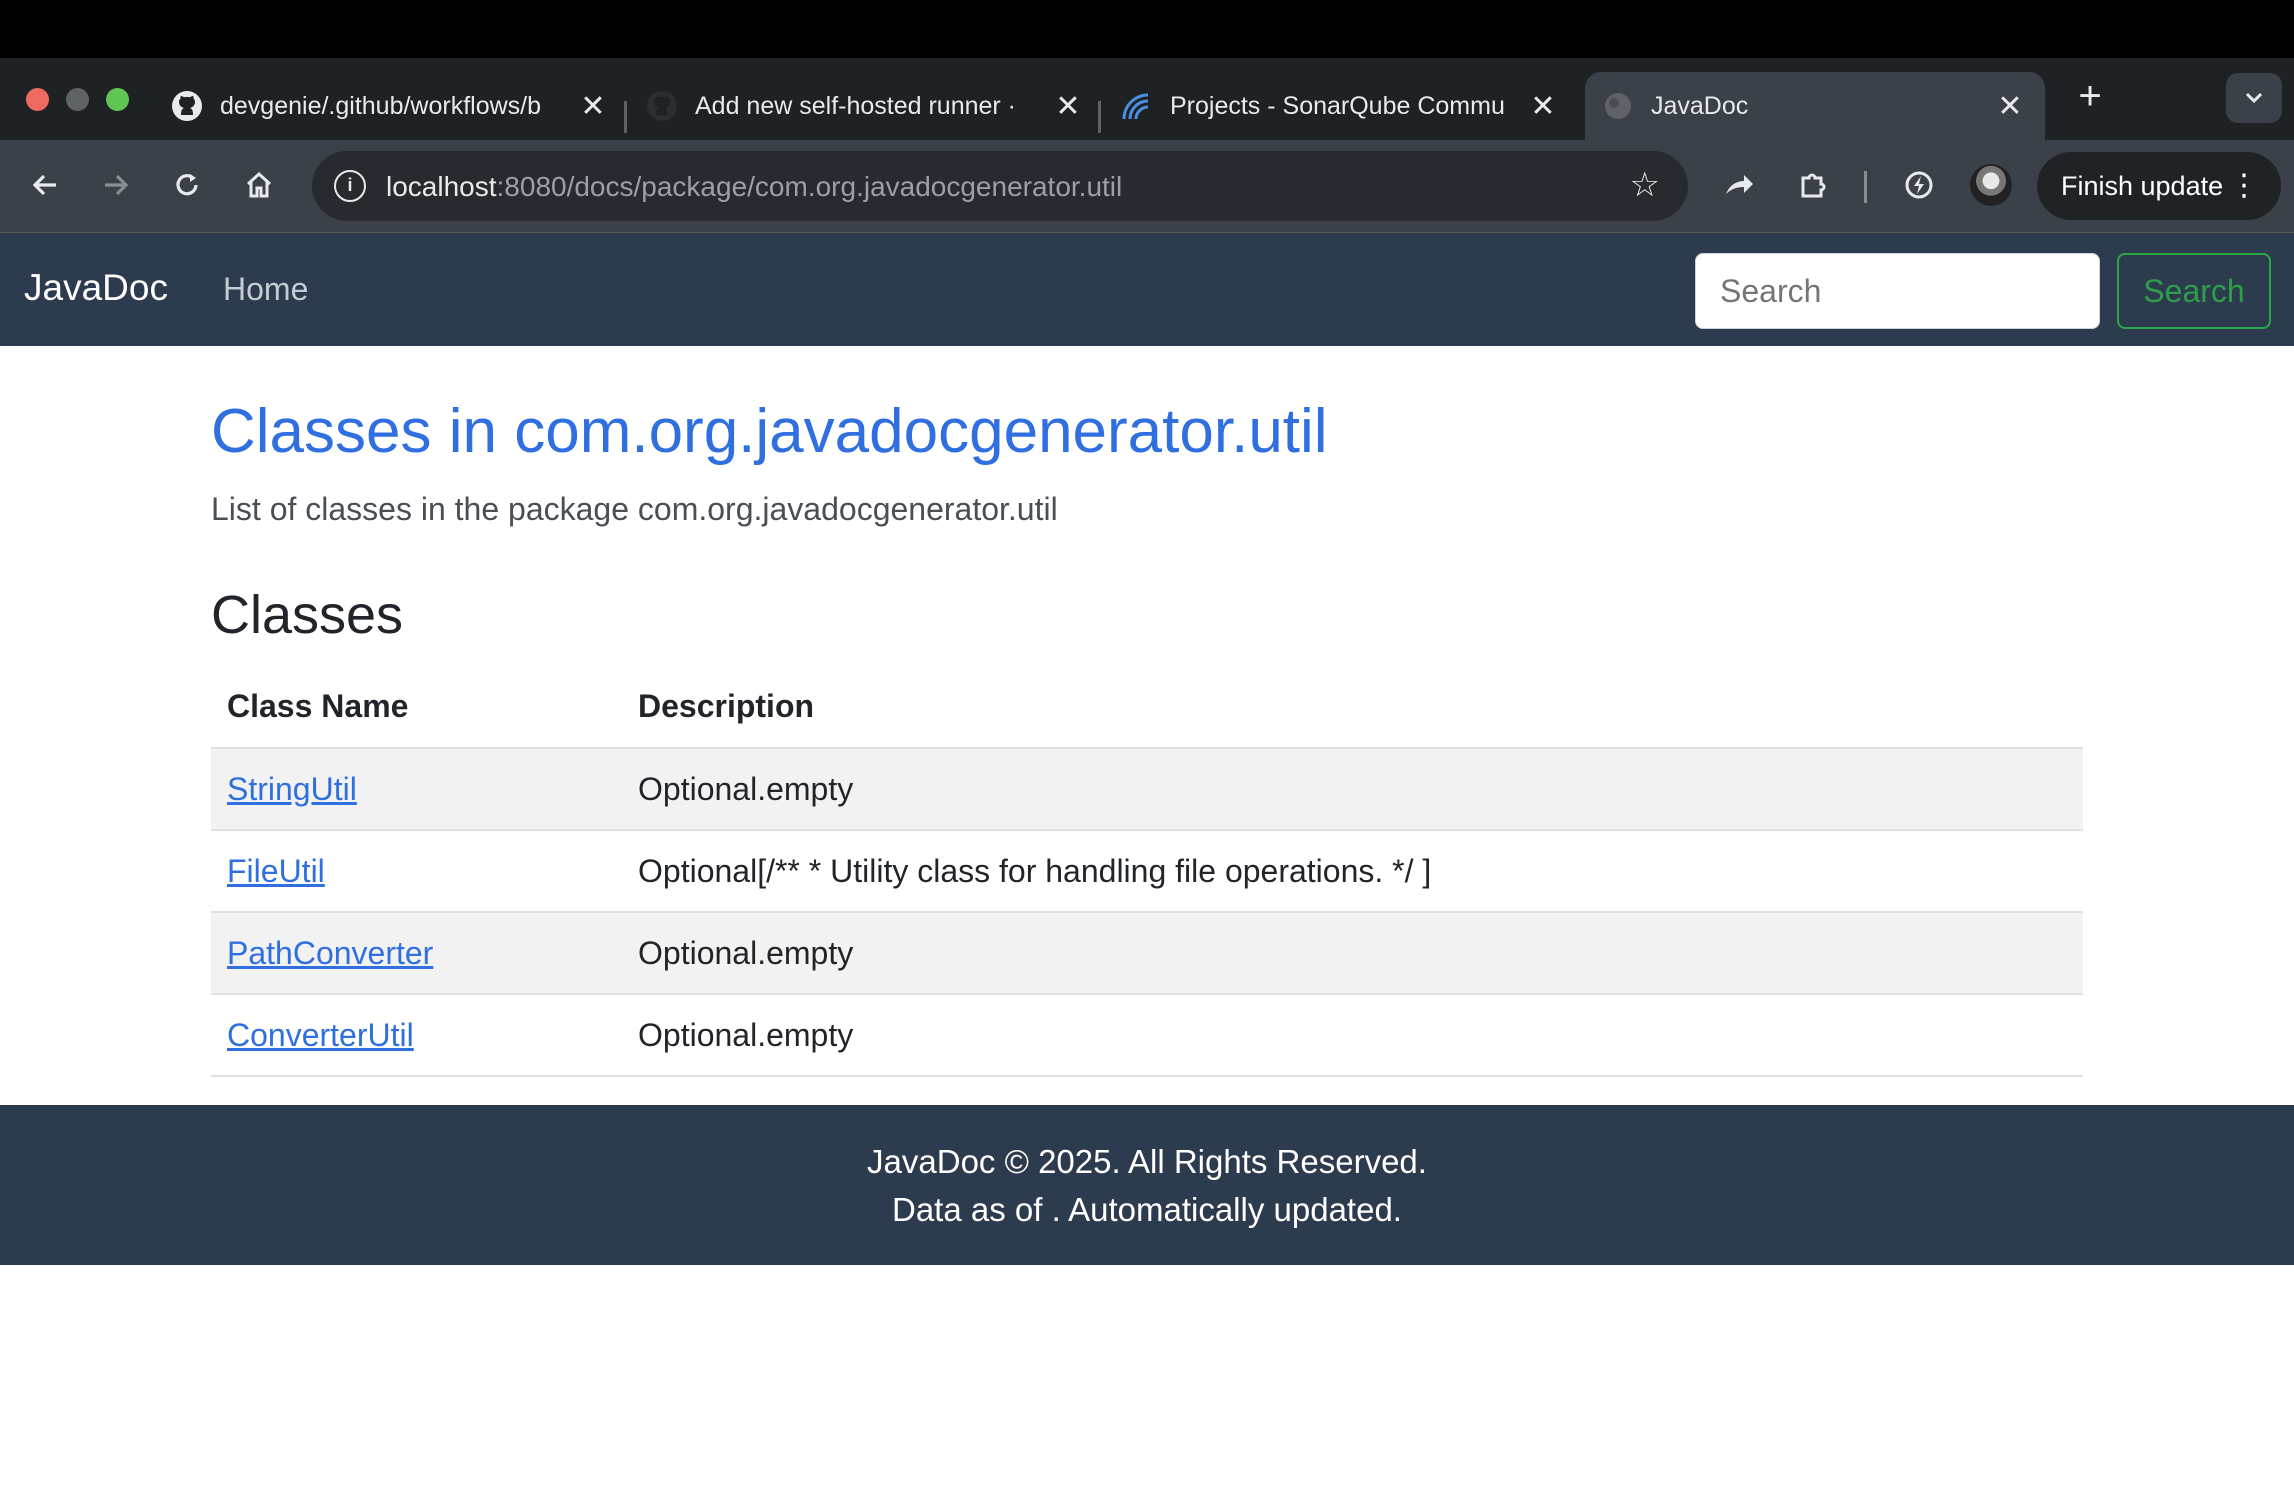 This screenshot has width=2294, height=1490. Describe the element at coordinates (416, 707) in the screenshot. I see `column-header-class-name: Class Name` at that location.